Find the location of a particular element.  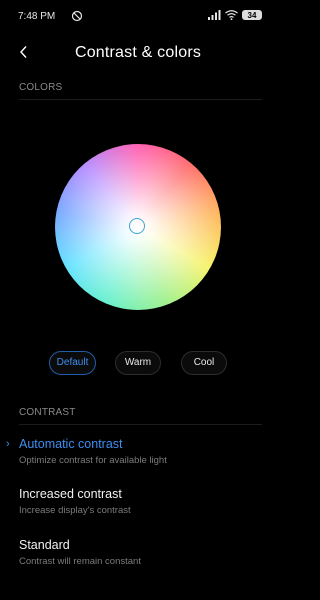

status-icons: 34 is located at coordinates (235, 15).